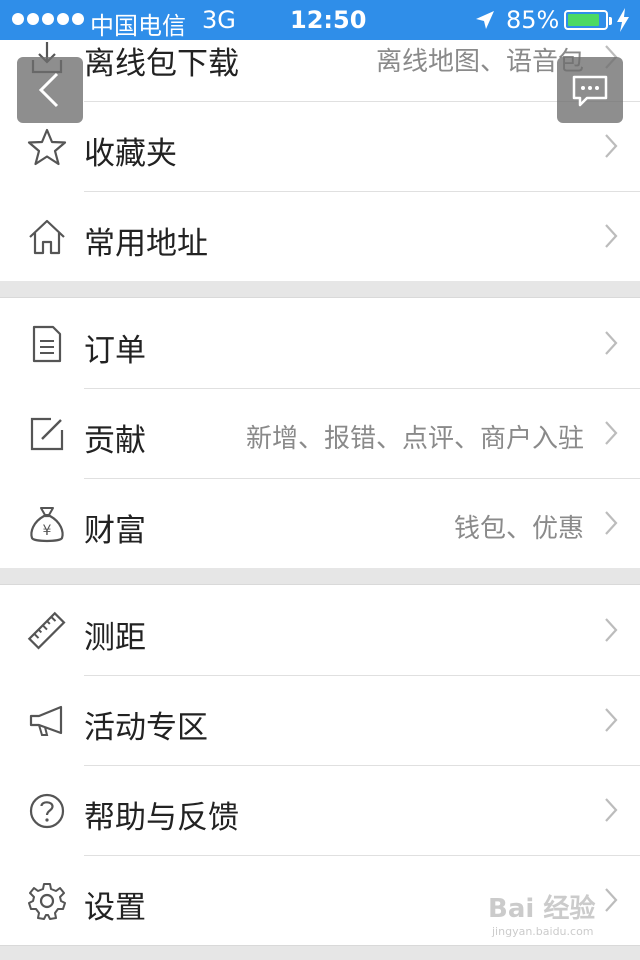 Image resolution: width=640 pixels, height=960 pixels. Describe the element at coordinates (623, 23) in the screenshot. I see `charging-bolt-icon` at that location.